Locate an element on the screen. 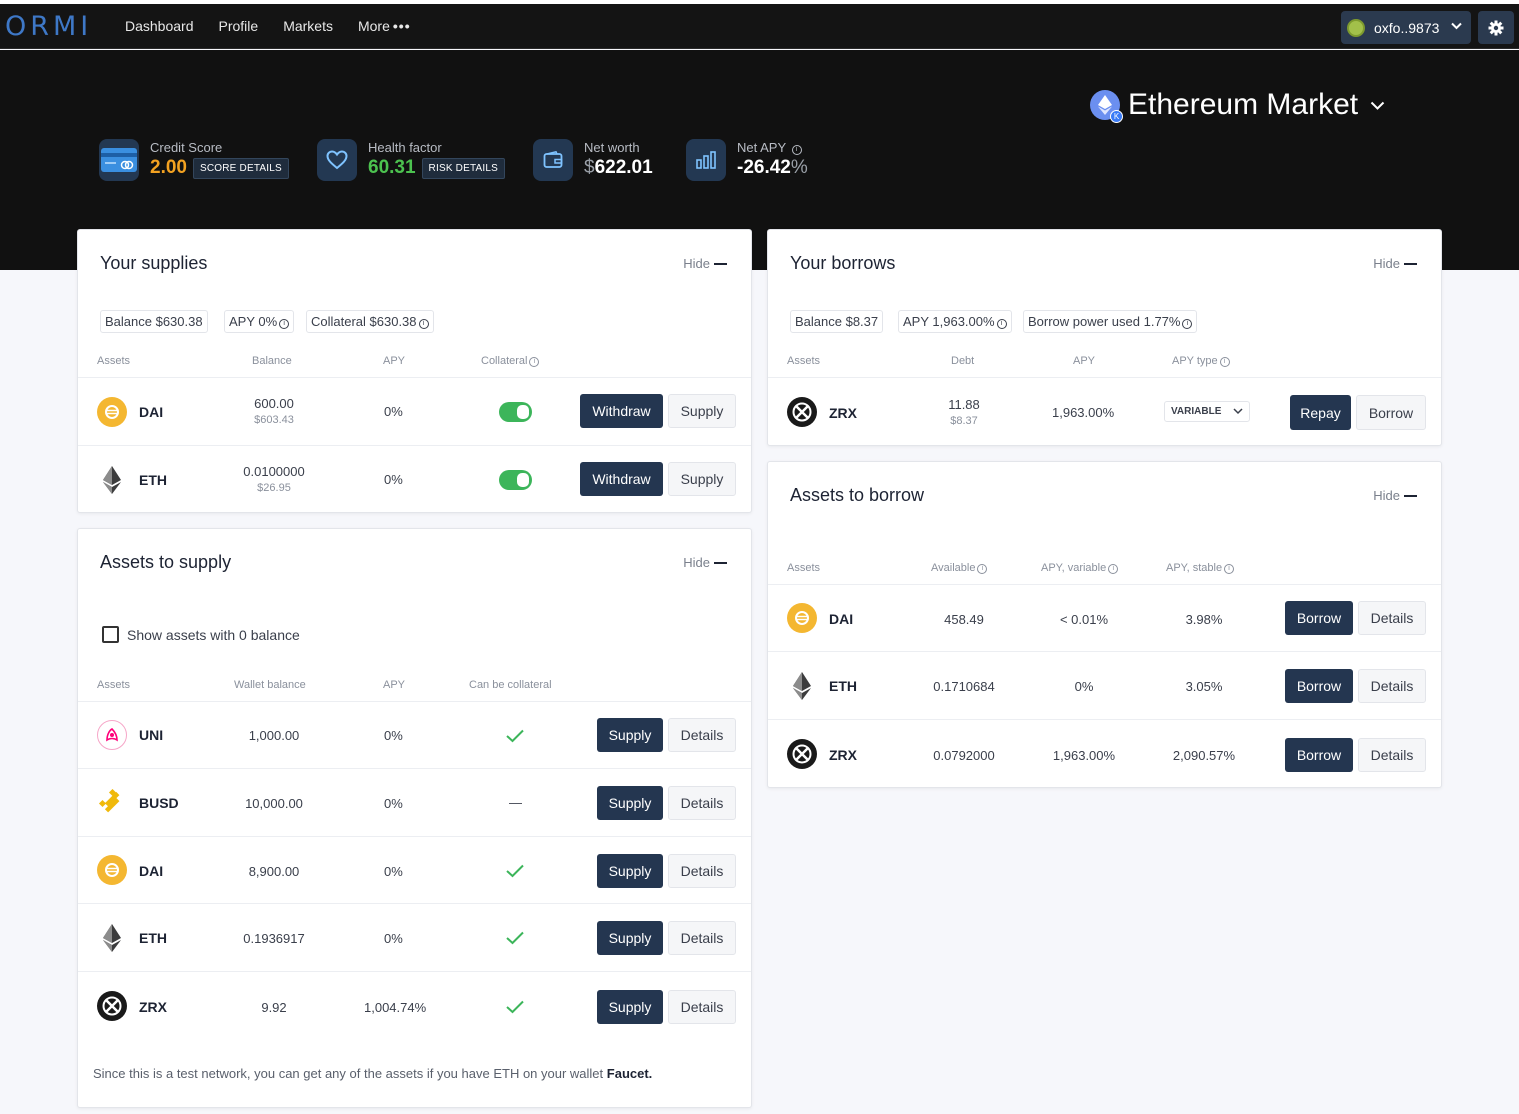 The width and height of the screenshot is (1519, 1114). bar-chart-icon is located at coordinates (706, 160).